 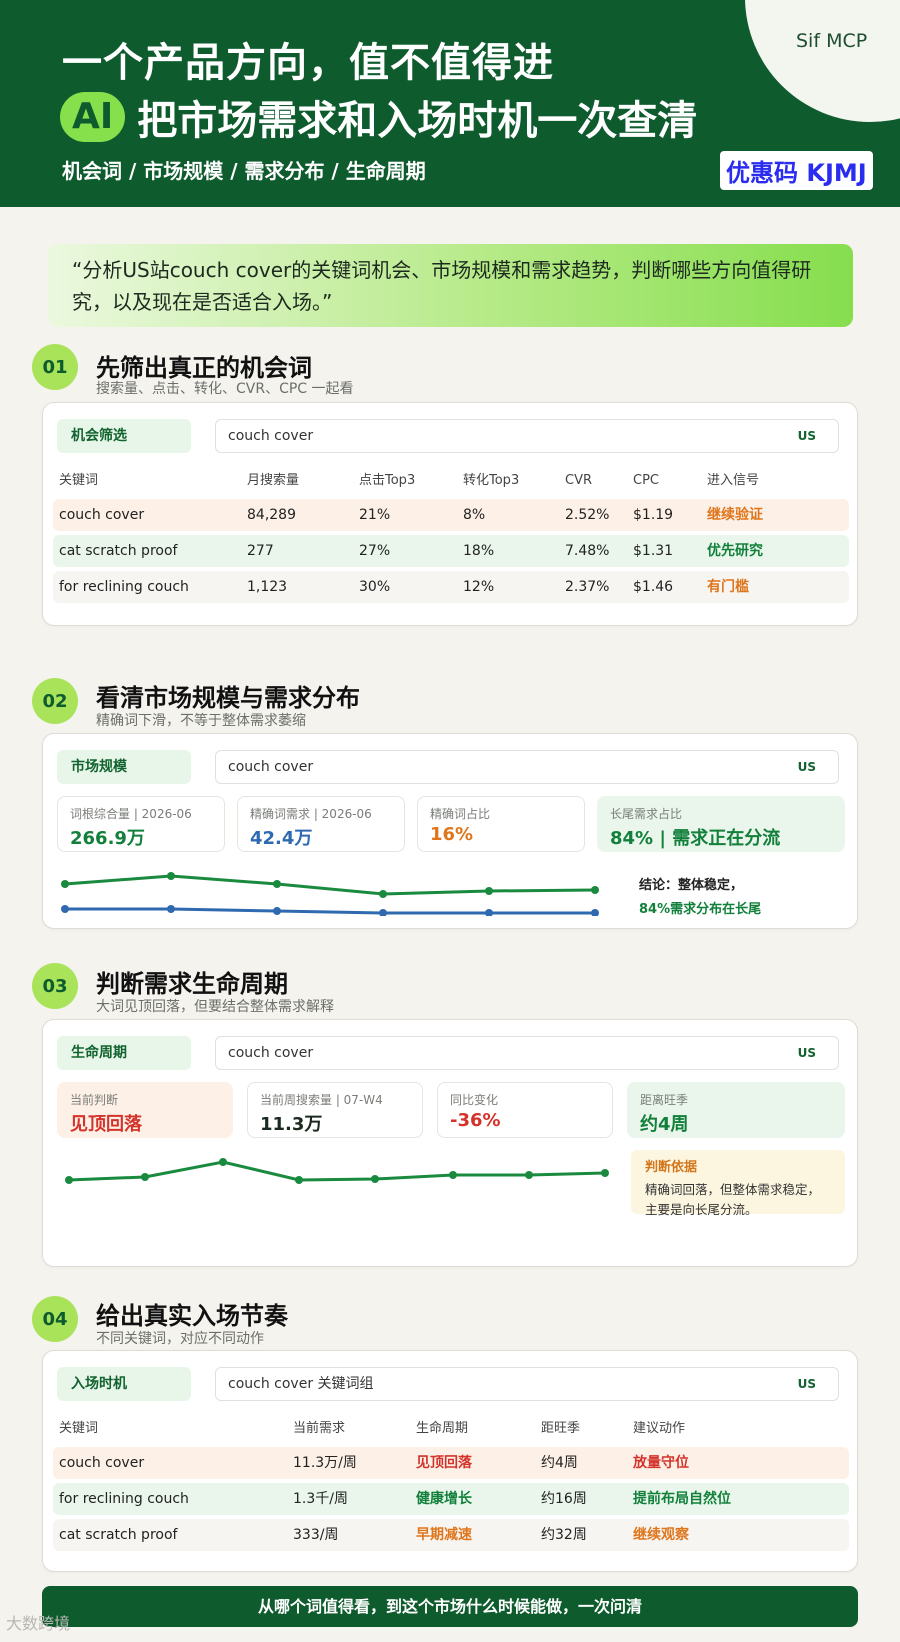 I want to click on col-header: CVR, so click(x=579, y=480).